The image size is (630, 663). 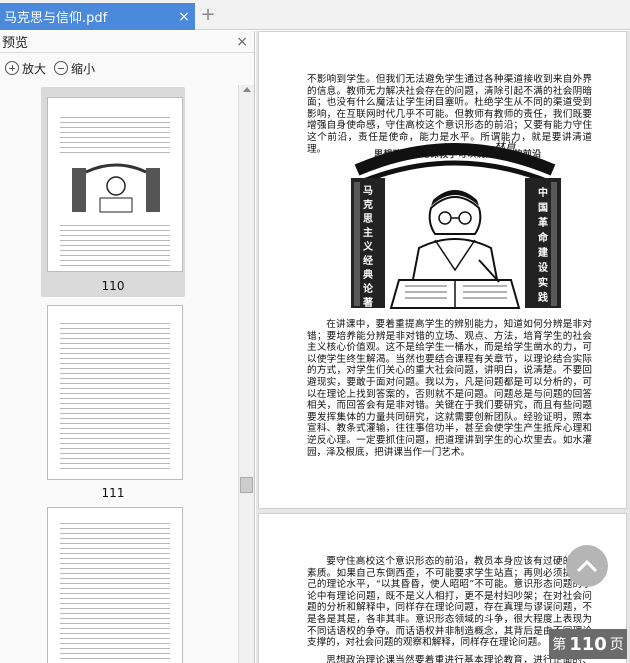 I want to click on scroll-up-icon, so click(x=247, y=89).